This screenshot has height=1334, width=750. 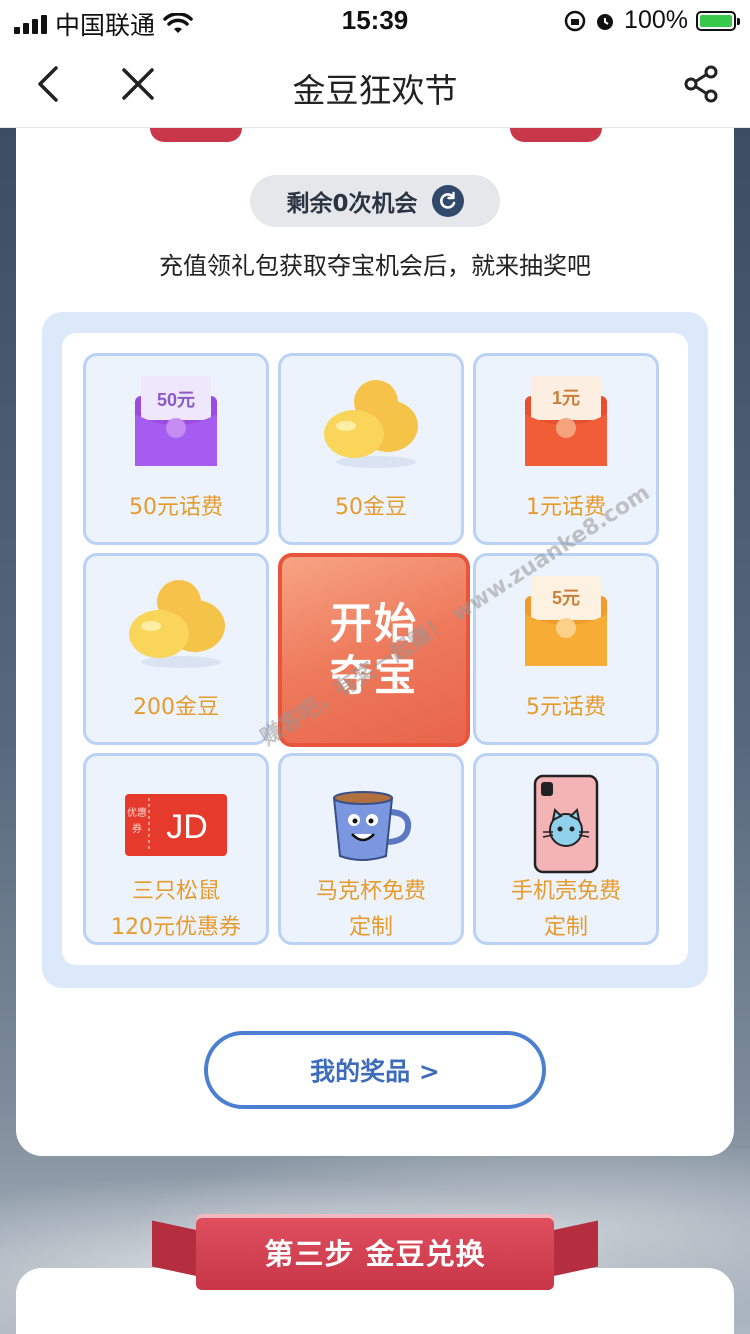 What do you see at coordinates (137, 828) in the screenshot?
I see `coupon-tag-line2: 券` at bounding box center [137, 828].